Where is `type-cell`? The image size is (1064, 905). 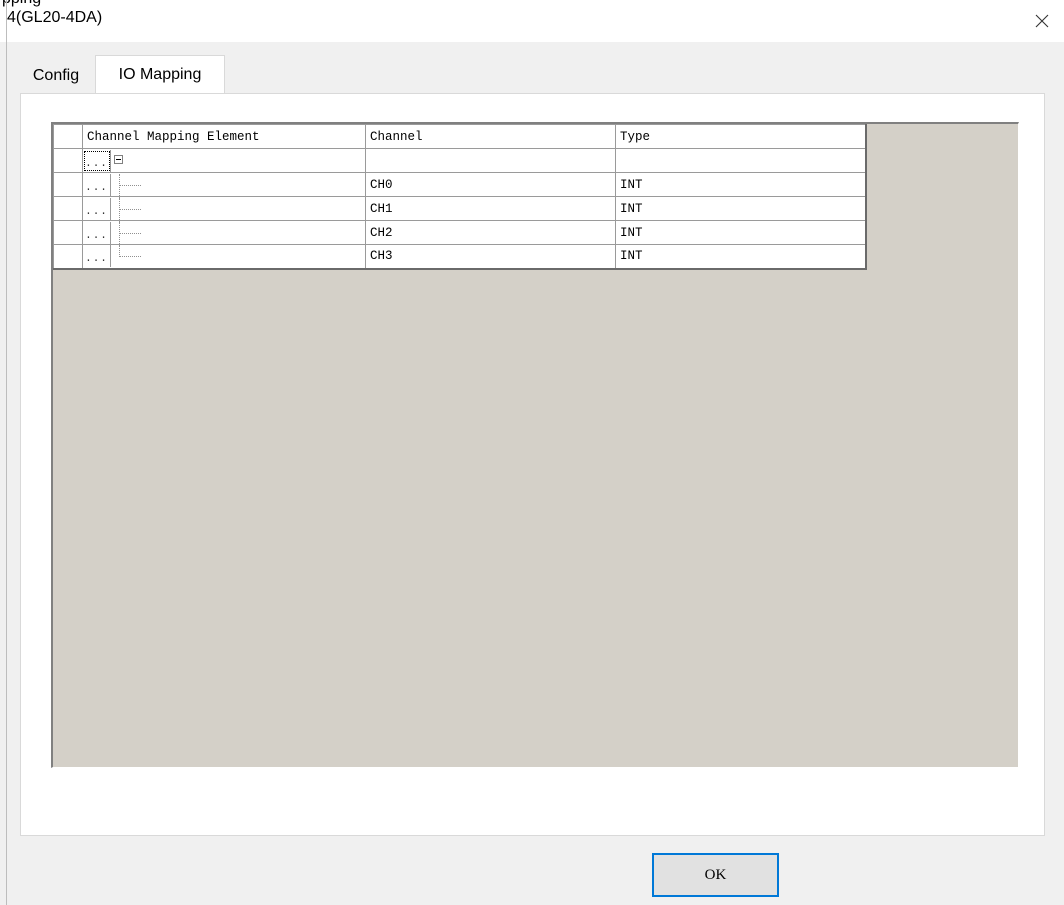 type-cell is located at coordinates (740, 160).